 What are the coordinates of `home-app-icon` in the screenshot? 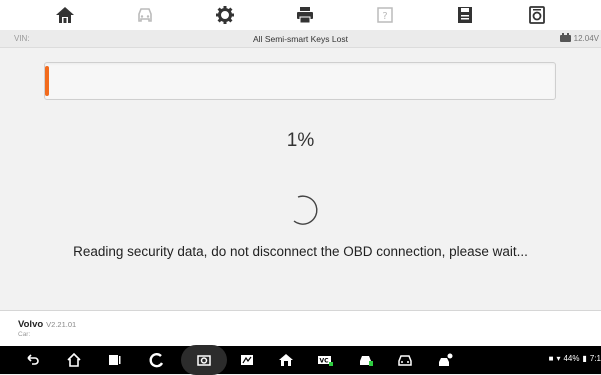 It's located at (286, 360).